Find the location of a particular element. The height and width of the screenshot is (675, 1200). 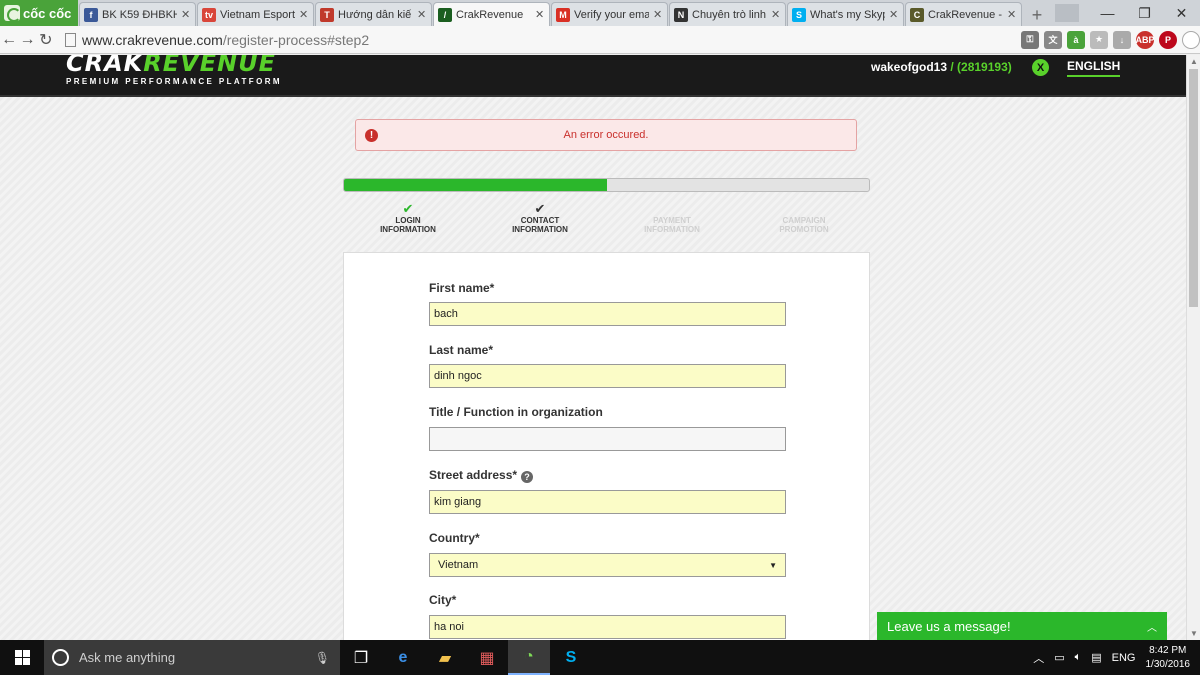

account-username: wakeofgod13 / (2819193) is located at coordinates (941, 67).